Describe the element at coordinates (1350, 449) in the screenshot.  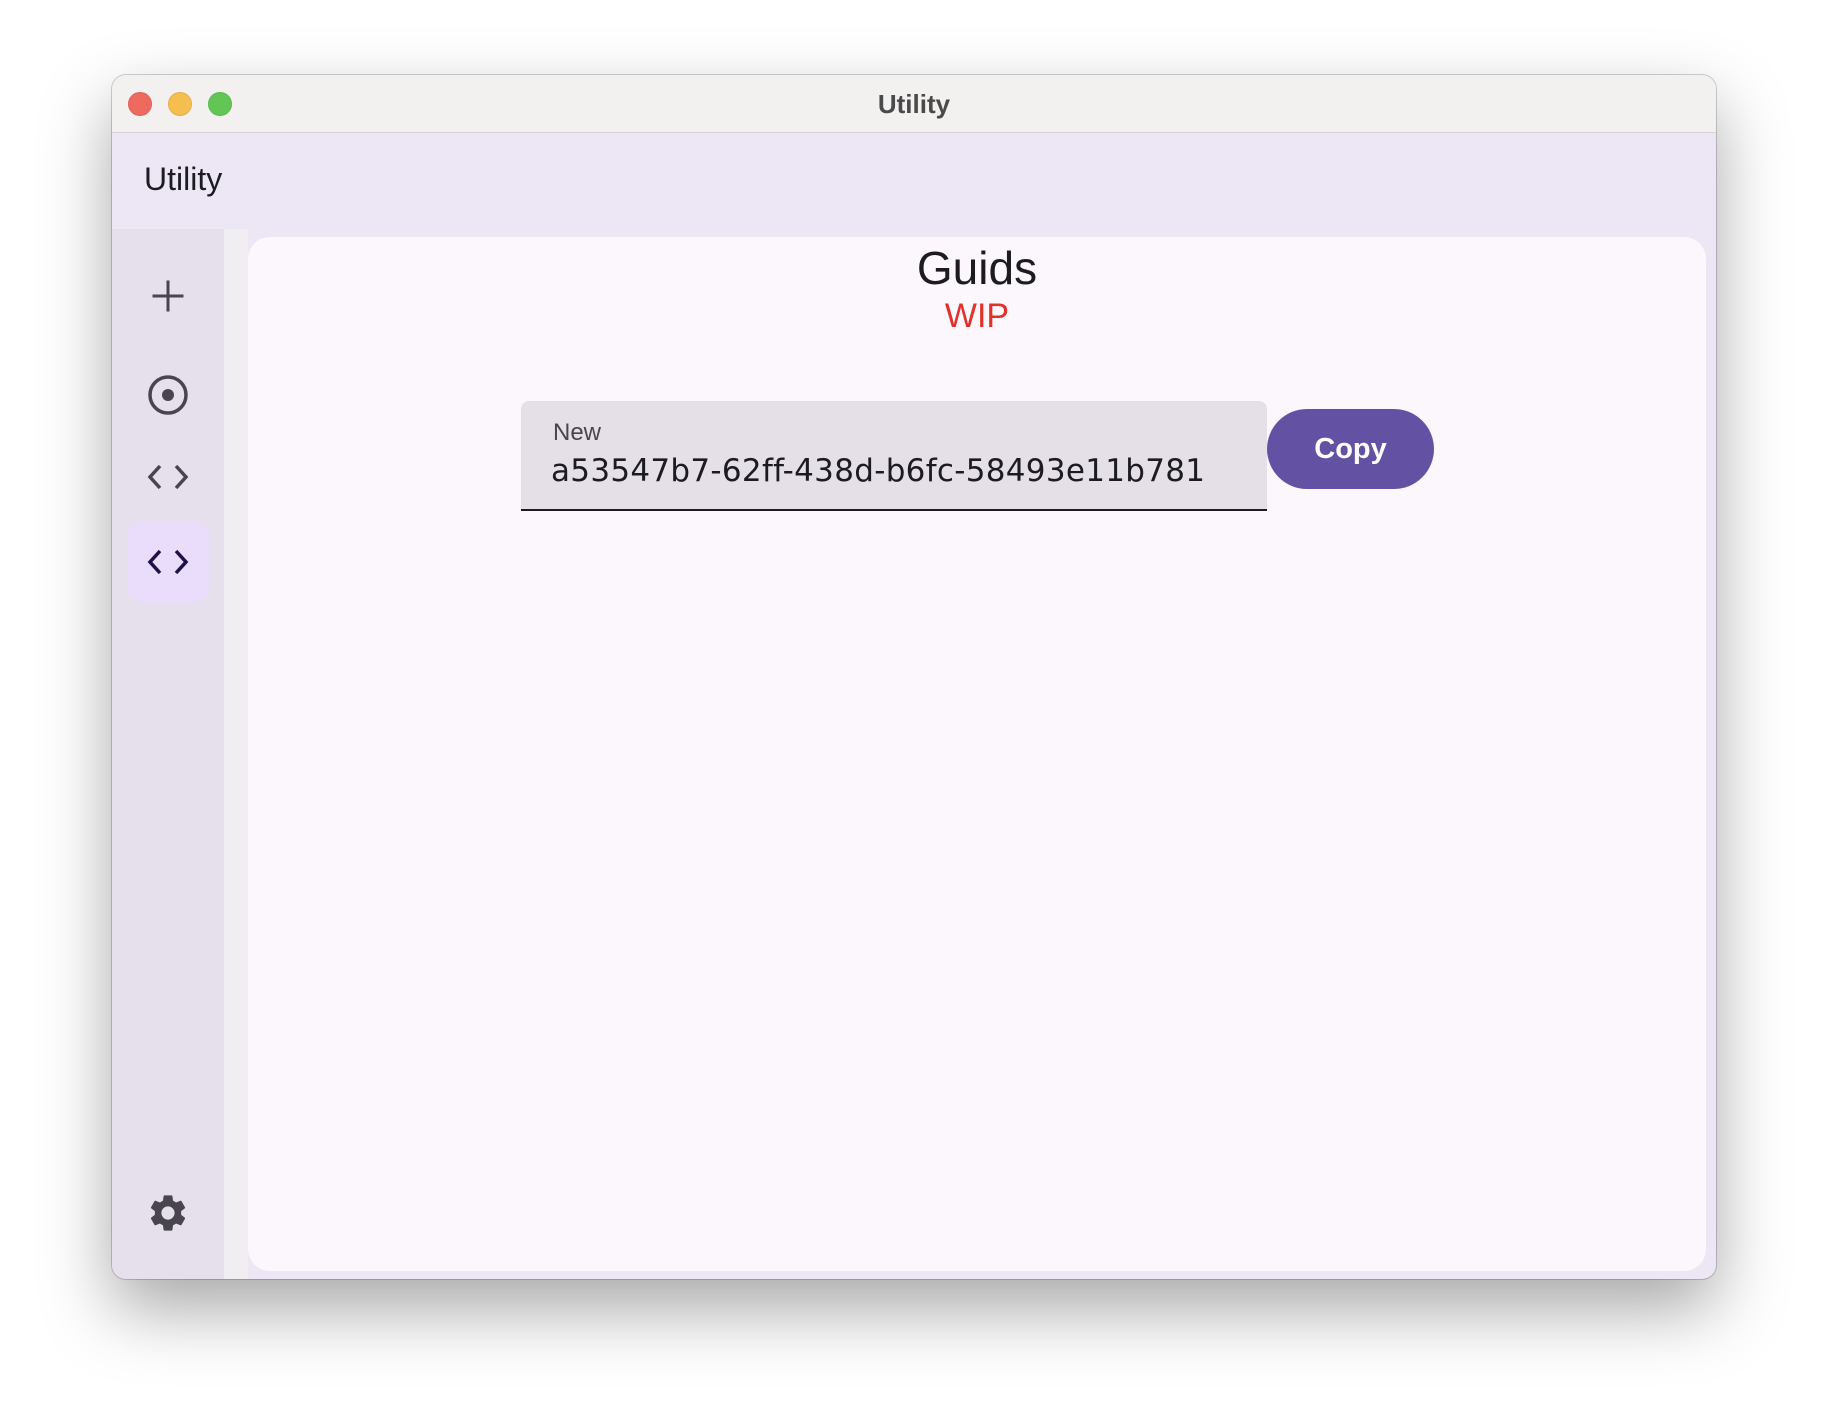
I see `copy-button: Copy` at that location.